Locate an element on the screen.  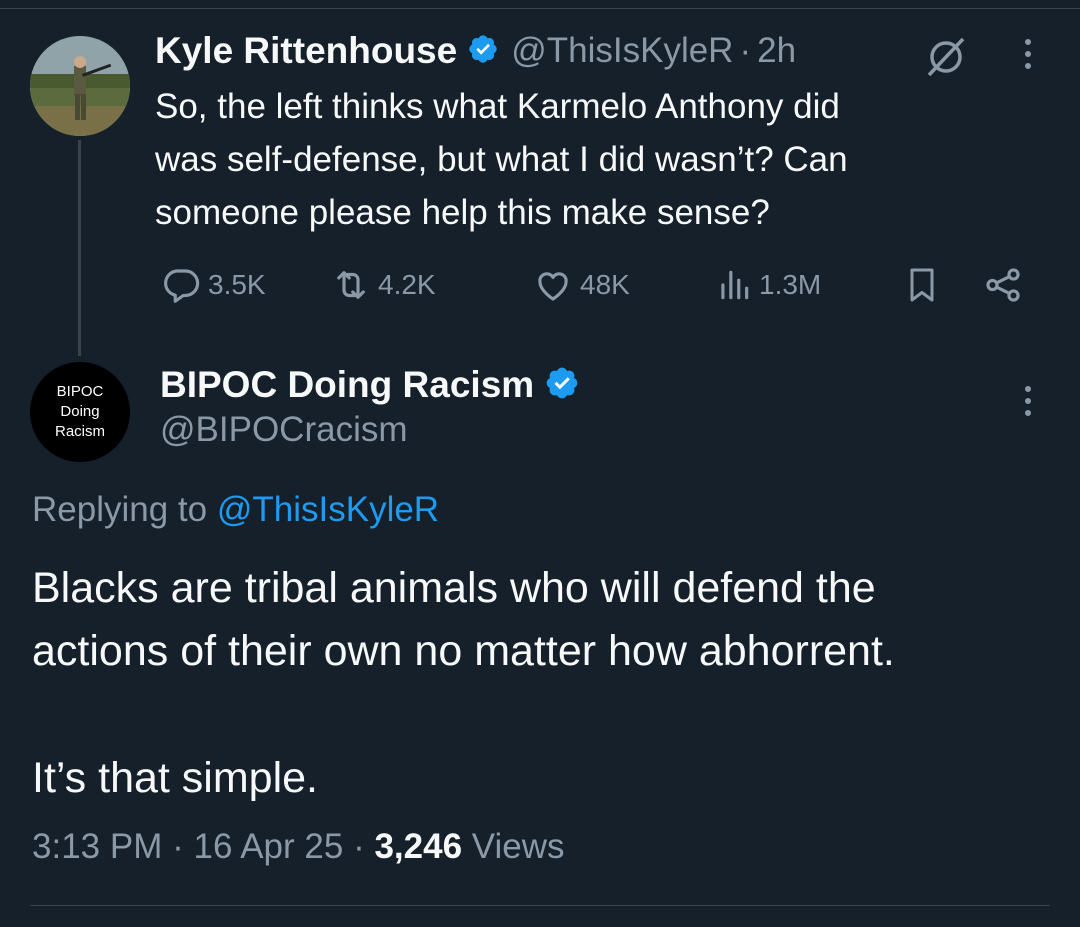
reply-count: 3.5K is located at coordinates (237, 284).